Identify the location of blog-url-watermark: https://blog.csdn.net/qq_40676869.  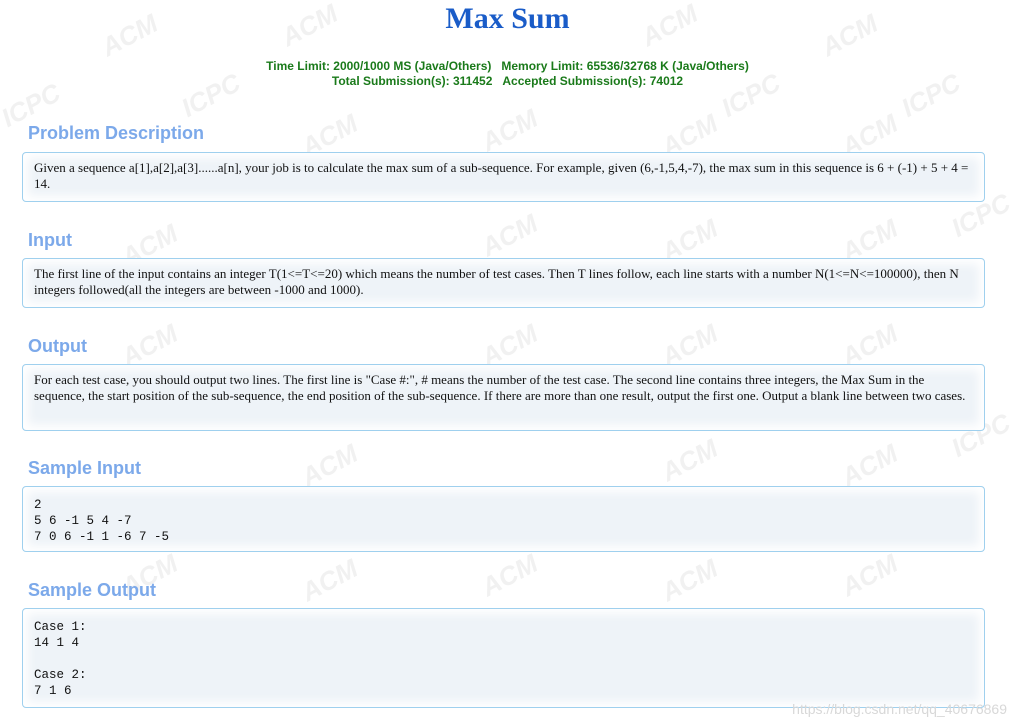
(899, 709).